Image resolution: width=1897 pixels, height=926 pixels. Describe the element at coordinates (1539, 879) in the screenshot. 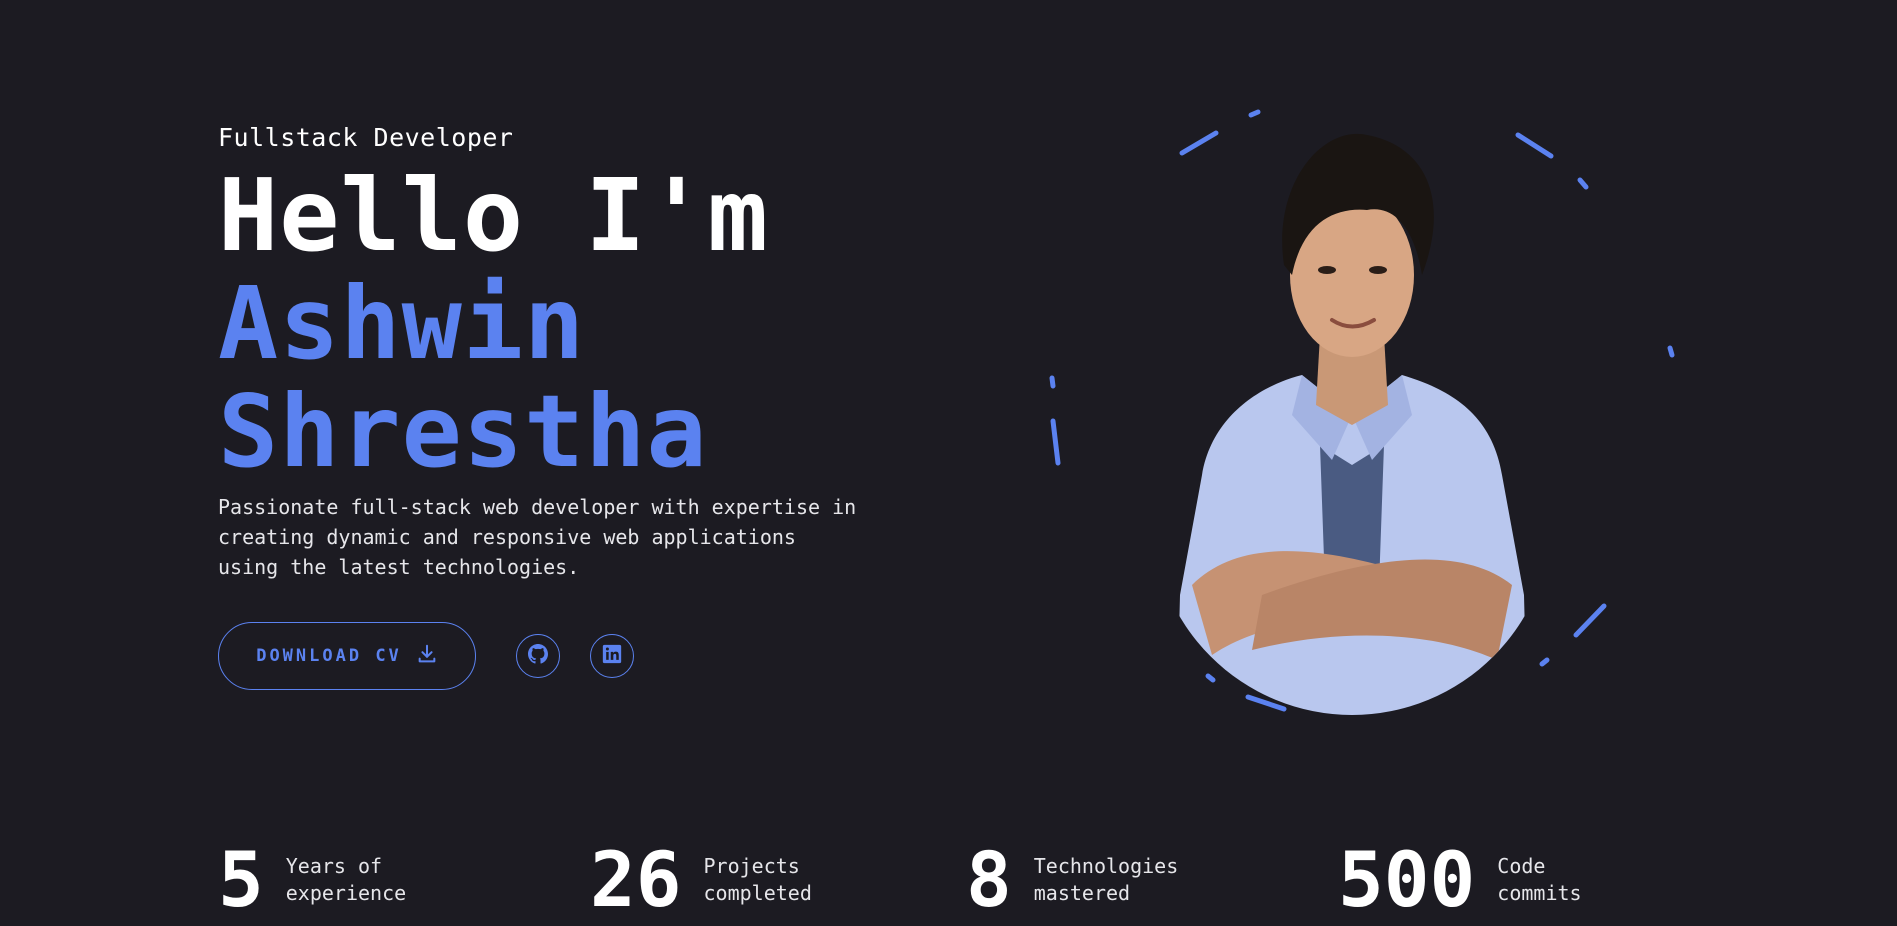

I see `stat-label: Code commits` at that location.